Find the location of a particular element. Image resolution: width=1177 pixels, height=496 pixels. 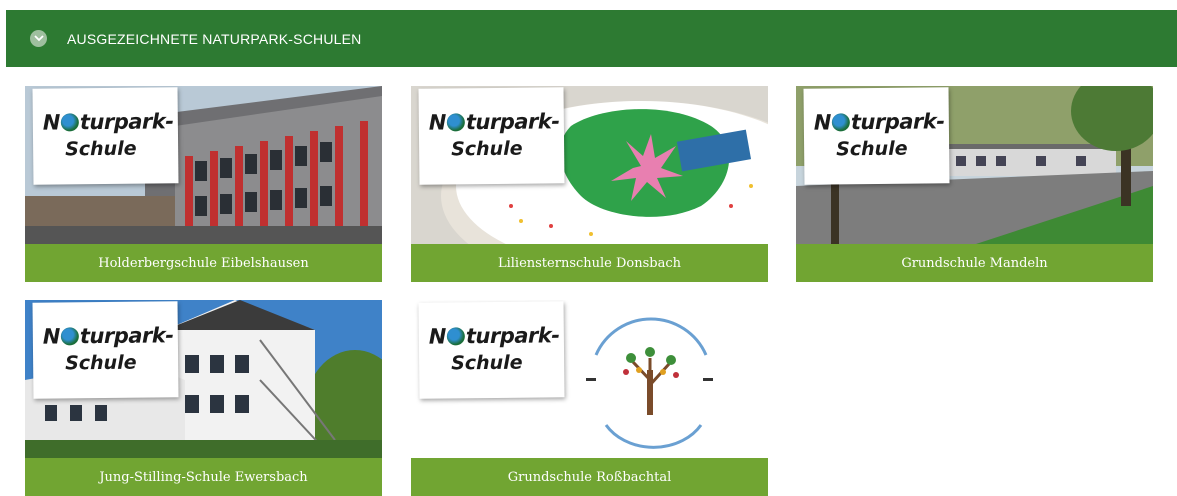

school-name: Liliensternschule Donsbach is located at coordinates (589, 263).